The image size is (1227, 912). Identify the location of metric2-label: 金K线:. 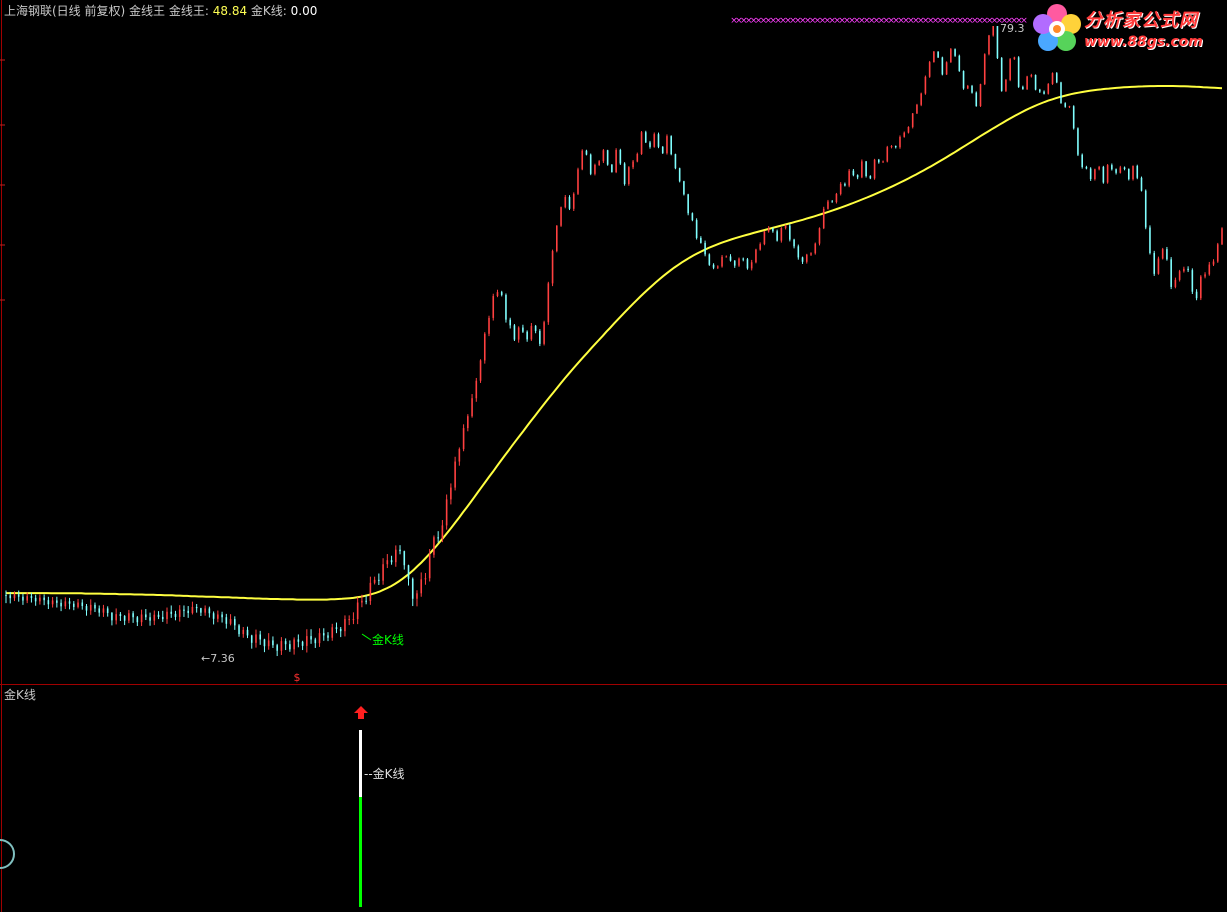
(268, 11).